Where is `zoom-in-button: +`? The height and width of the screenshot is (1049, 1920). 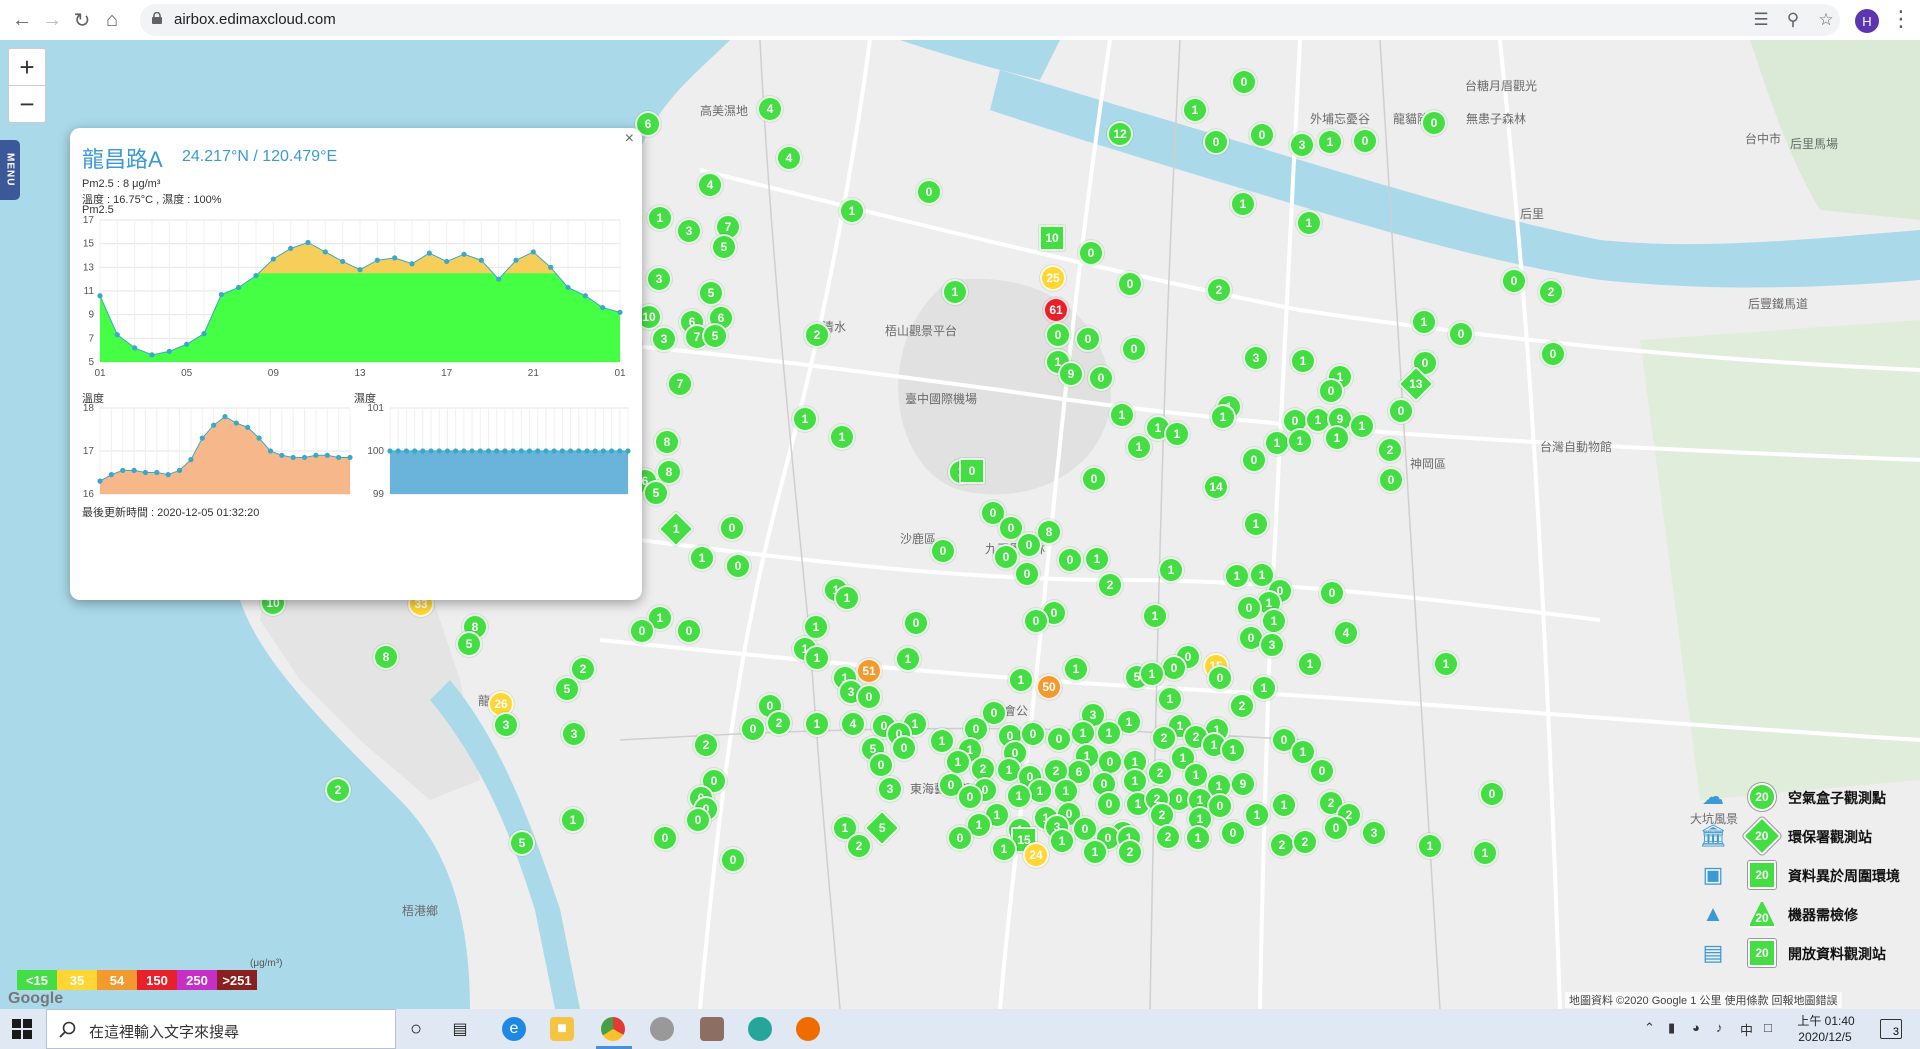 zoom-in-button: + is located at coordinates (27, 67).